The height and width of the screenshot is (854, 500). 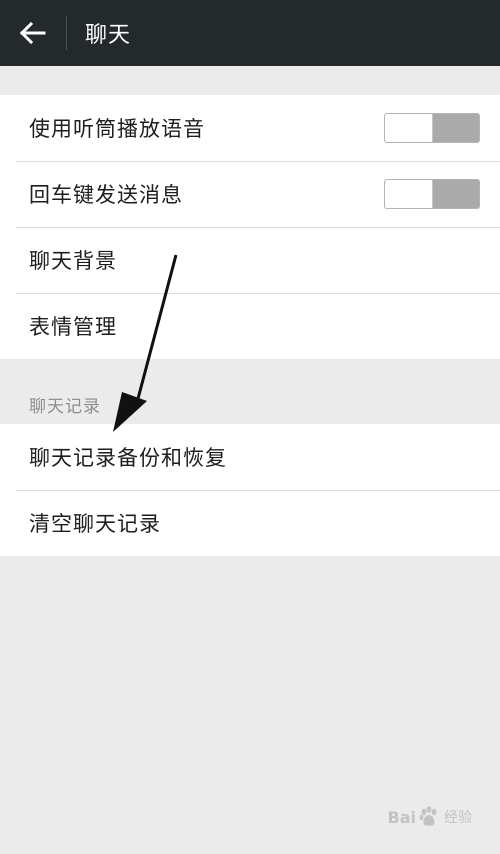 I want to click on setting-label: 表情管理, so click(x=73, y=327).